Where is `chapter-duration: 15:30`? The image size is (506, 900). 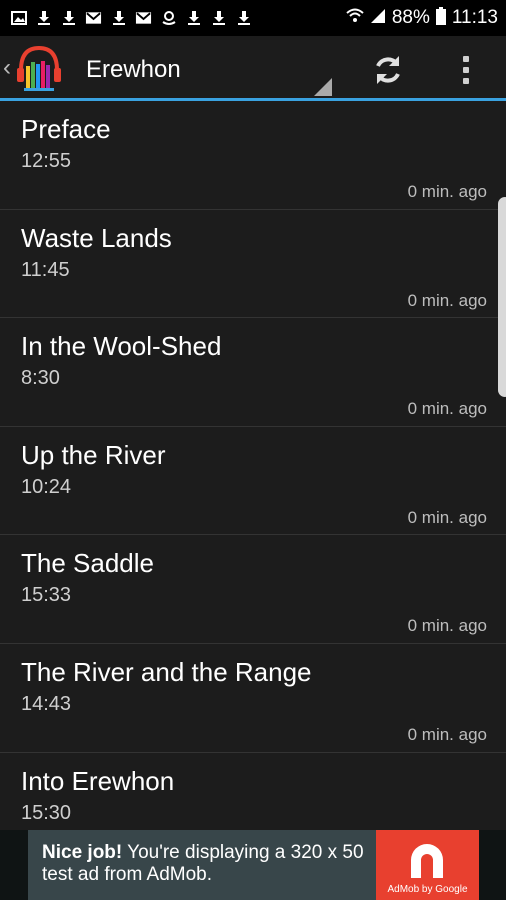
chapter-duration: 15:30 is located at coordinates (46, 812).